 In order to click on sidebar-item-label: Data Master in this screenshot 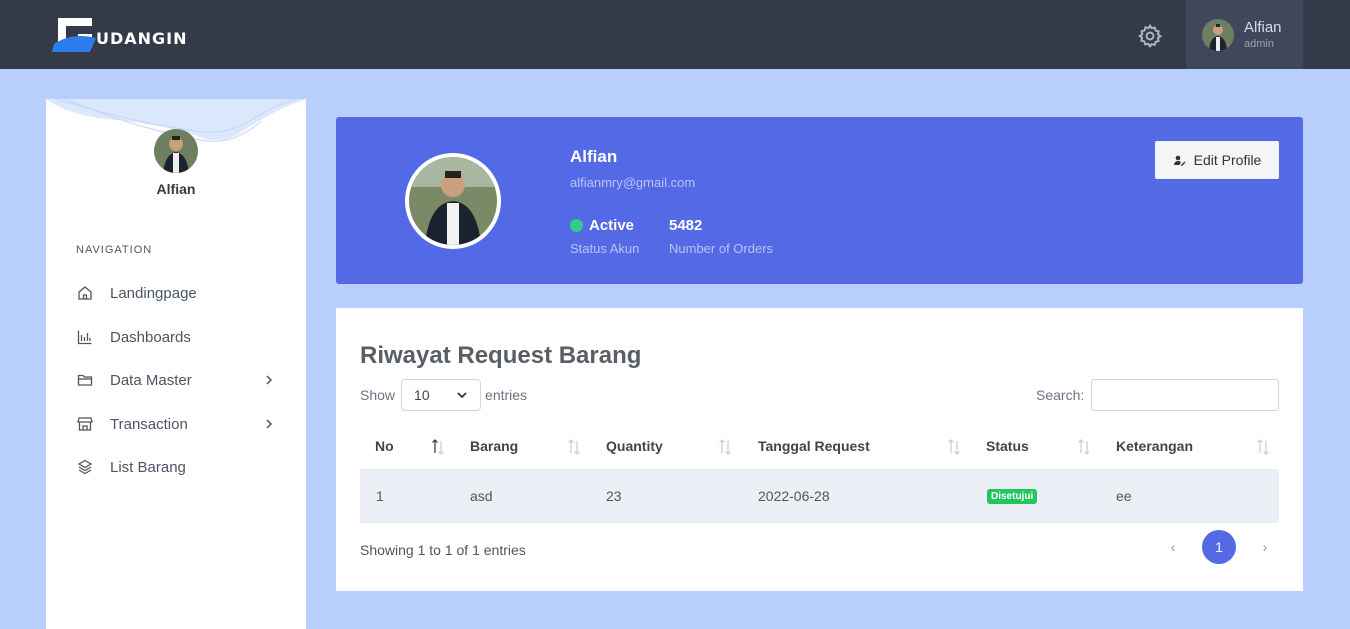, I will do `click(151, 380)`.